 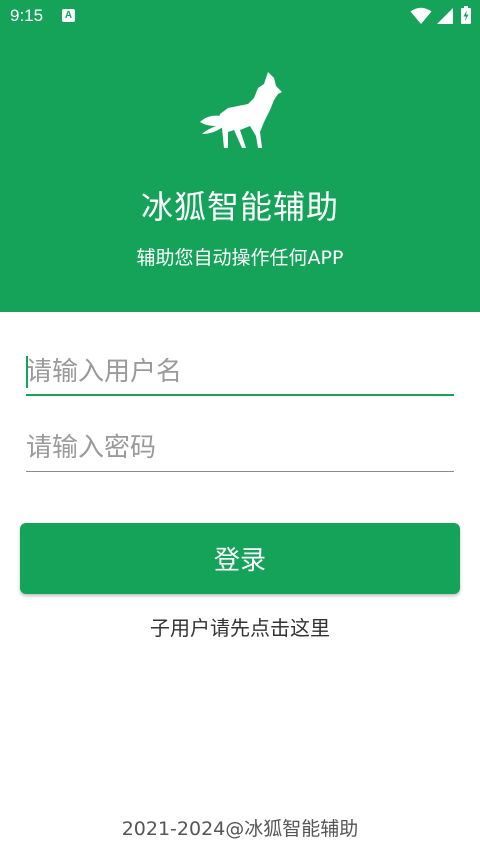 What do you see at coordinates (240, 258) in the screenshot?
I see `app-subtitle: 辅助您自动操作任何APP` at bounding box center [240, 258].